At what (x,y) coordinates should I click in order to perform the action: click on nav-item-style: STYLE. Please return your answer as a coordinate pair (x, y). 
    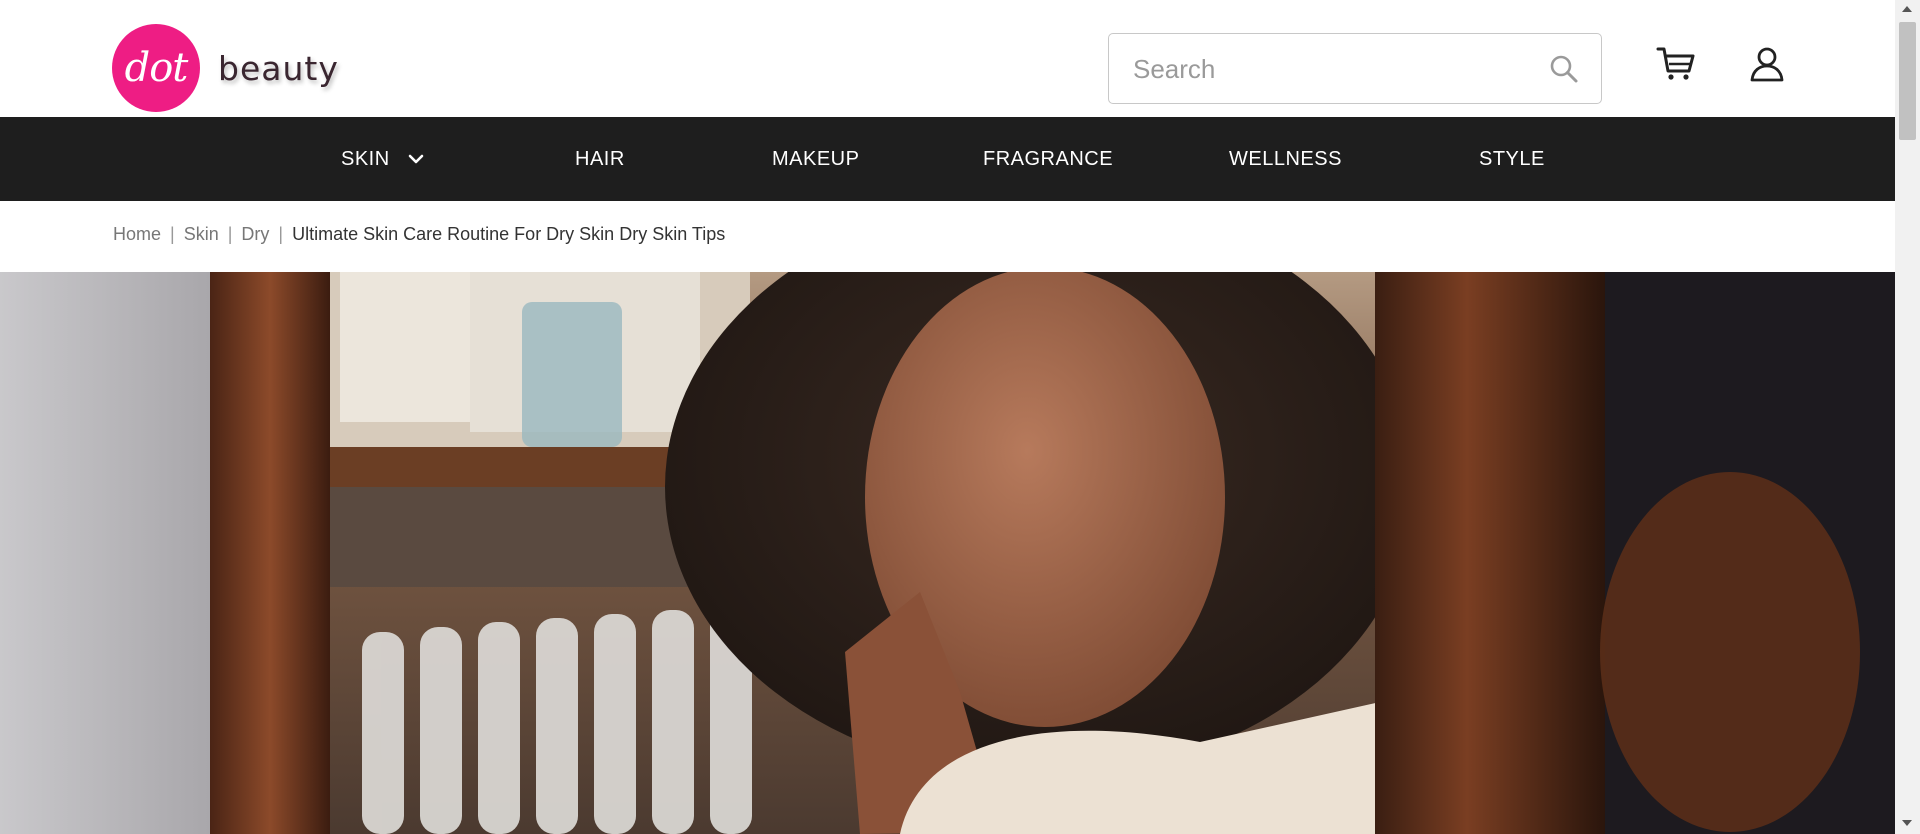
    Looking at the image, I should click on (1512, 159).